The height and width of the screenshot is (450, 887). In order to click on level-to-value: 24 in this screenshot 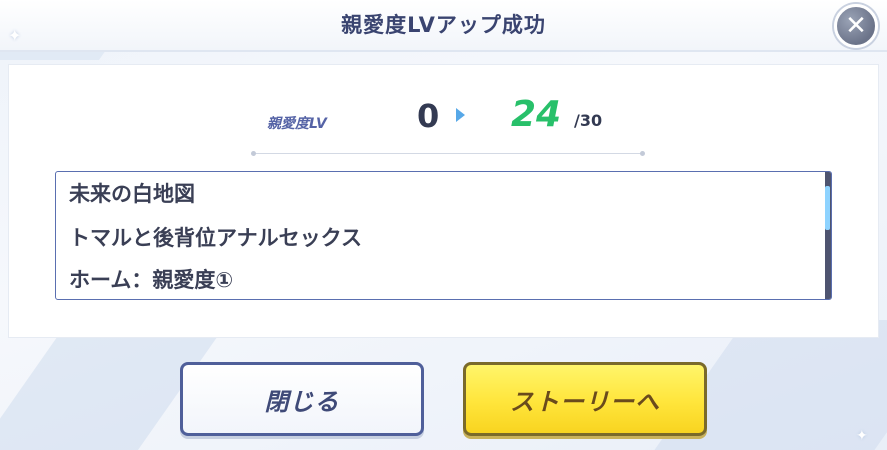, I will do `click(536, 114)`.